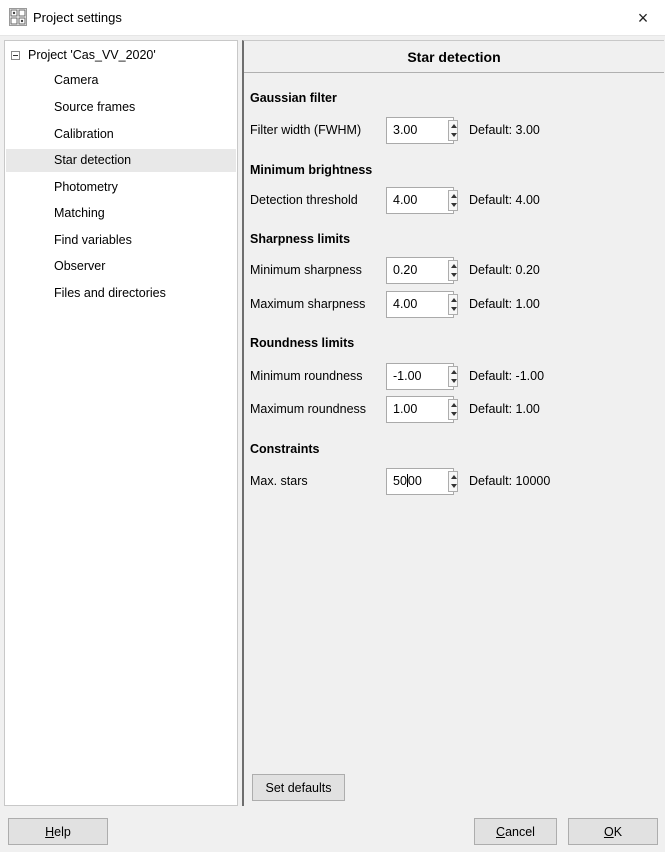  I want to click on minimum-roundness-value: -1.00, so click(407, 376).